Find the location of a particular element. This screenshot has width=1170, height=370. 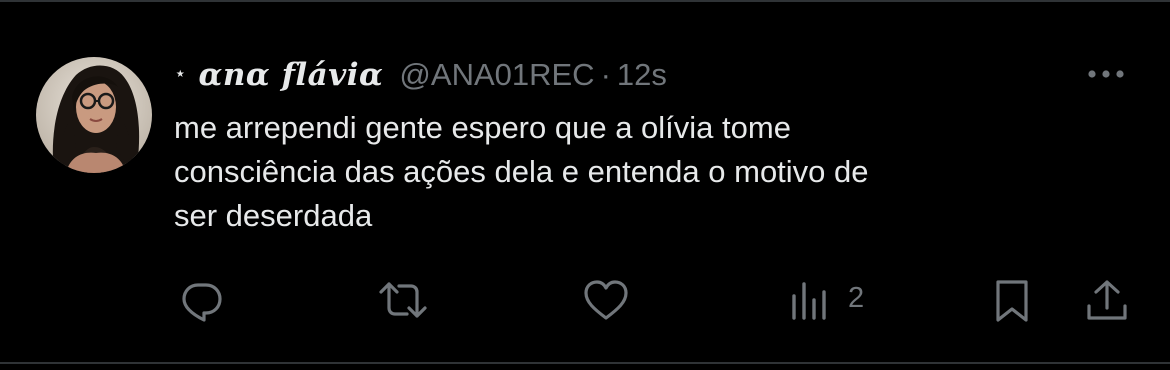

bottom-divider is located at coordinates (585, 363).